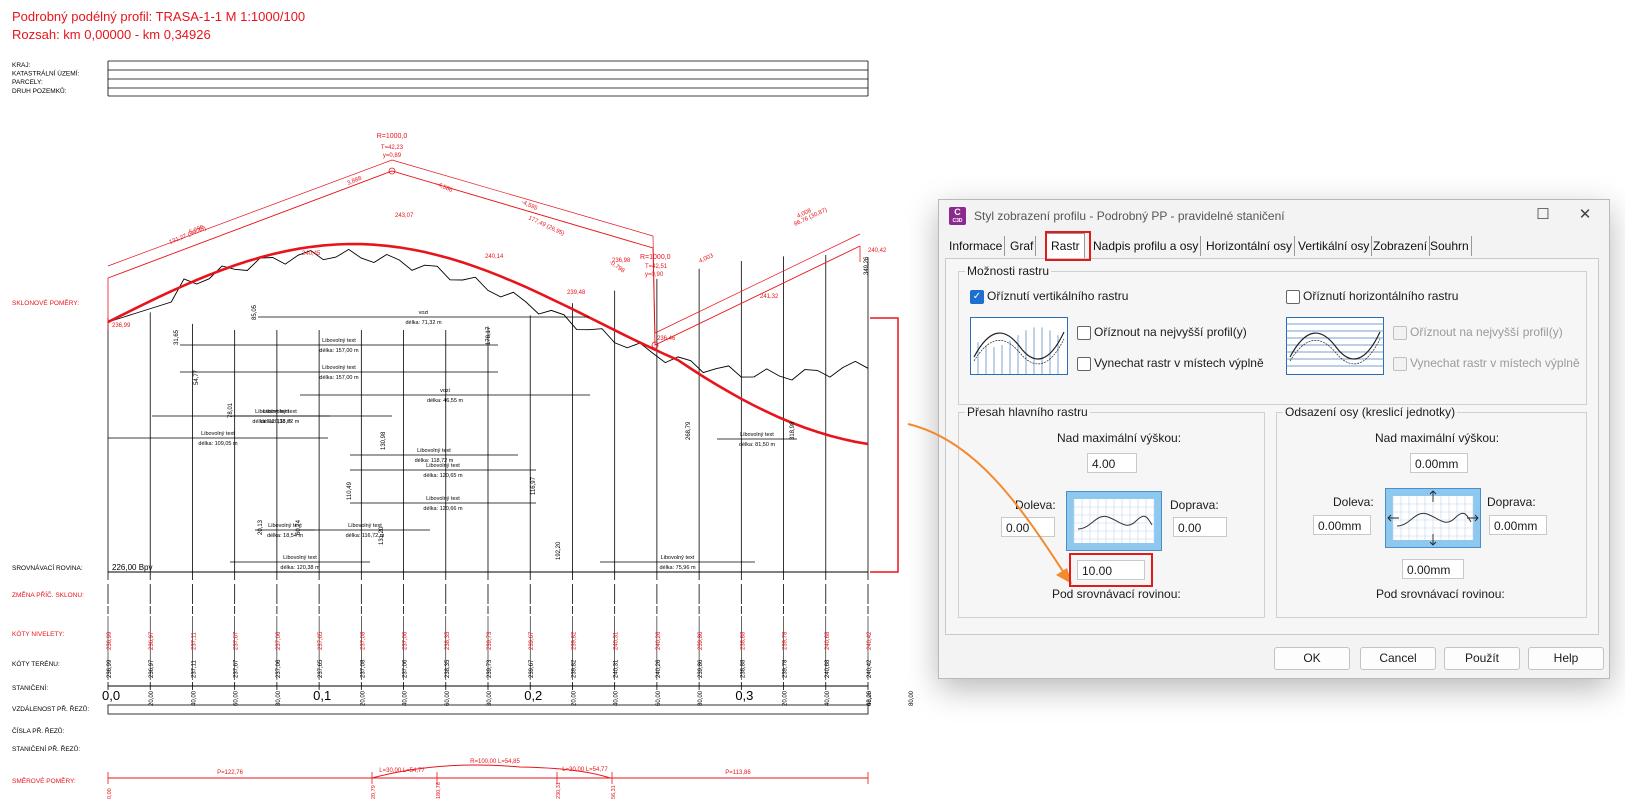 This screenshot has width=1625, height=801. What do you see at coordinates (121, 326) in the screenshot?
I see `point-elevation: 236,99` at bounding box center [121, 326].